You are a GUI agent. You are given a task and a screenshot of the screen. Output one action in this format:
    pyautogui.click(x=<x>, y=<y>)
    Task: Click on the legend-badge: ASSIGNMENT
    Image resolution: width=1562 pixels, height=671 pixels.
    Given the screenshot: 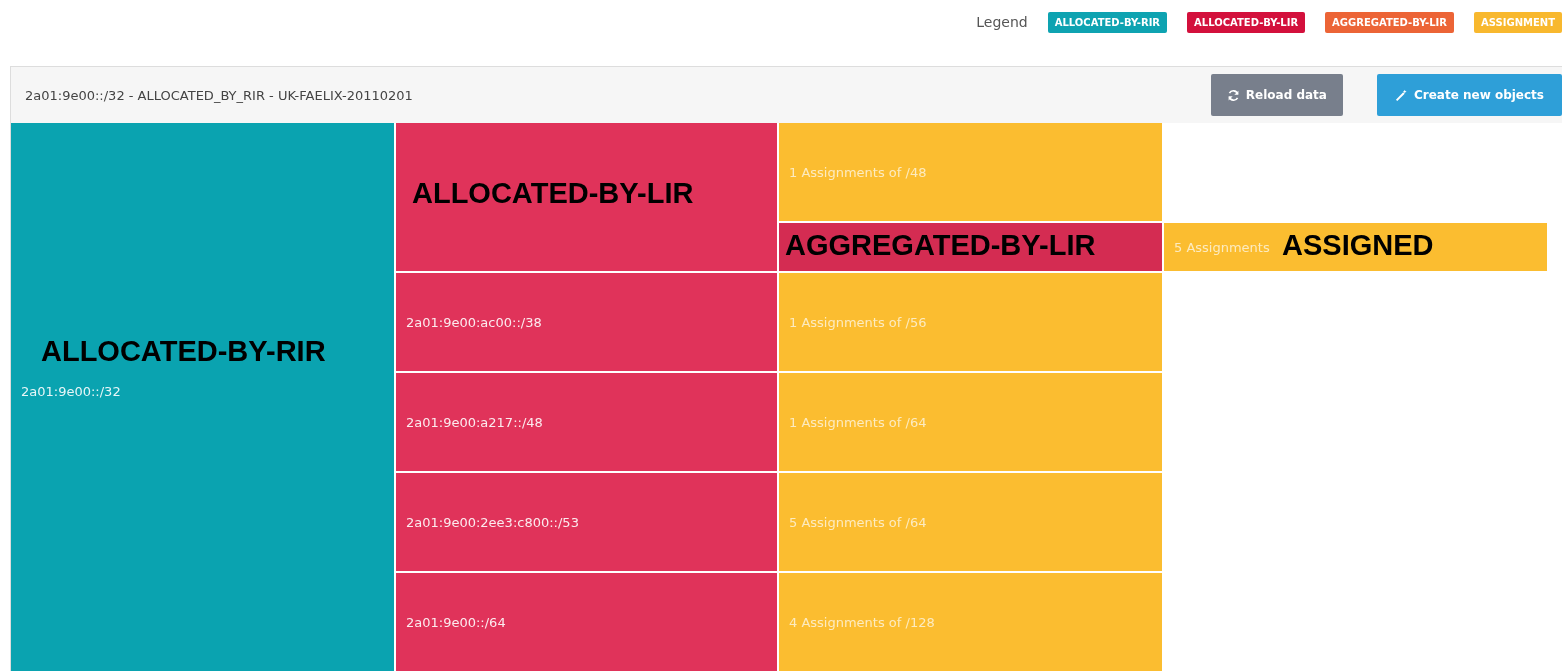 What is the action you would take?
    pyautogui.click(x=1518, y=22)
    